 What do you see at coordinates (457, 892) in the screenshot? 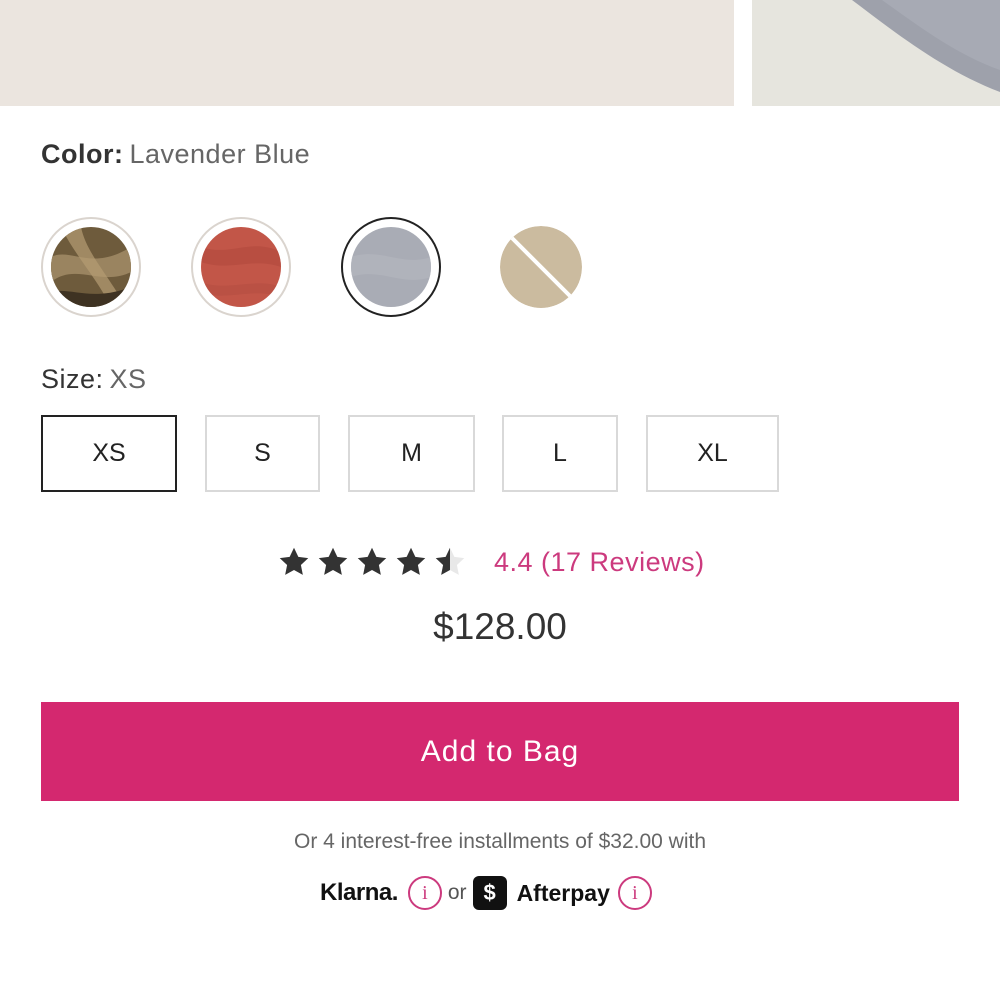
I see `or-text: or` at bounding box center [457, 892].